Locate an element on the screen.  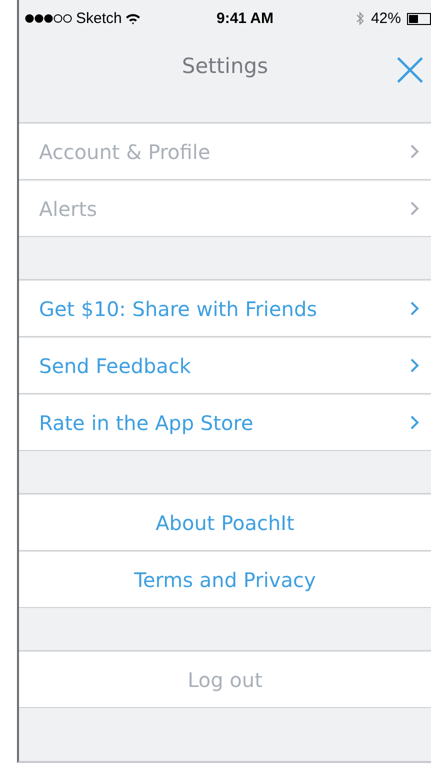
carrier-name: Sketch is located at coordinates (99, 18).